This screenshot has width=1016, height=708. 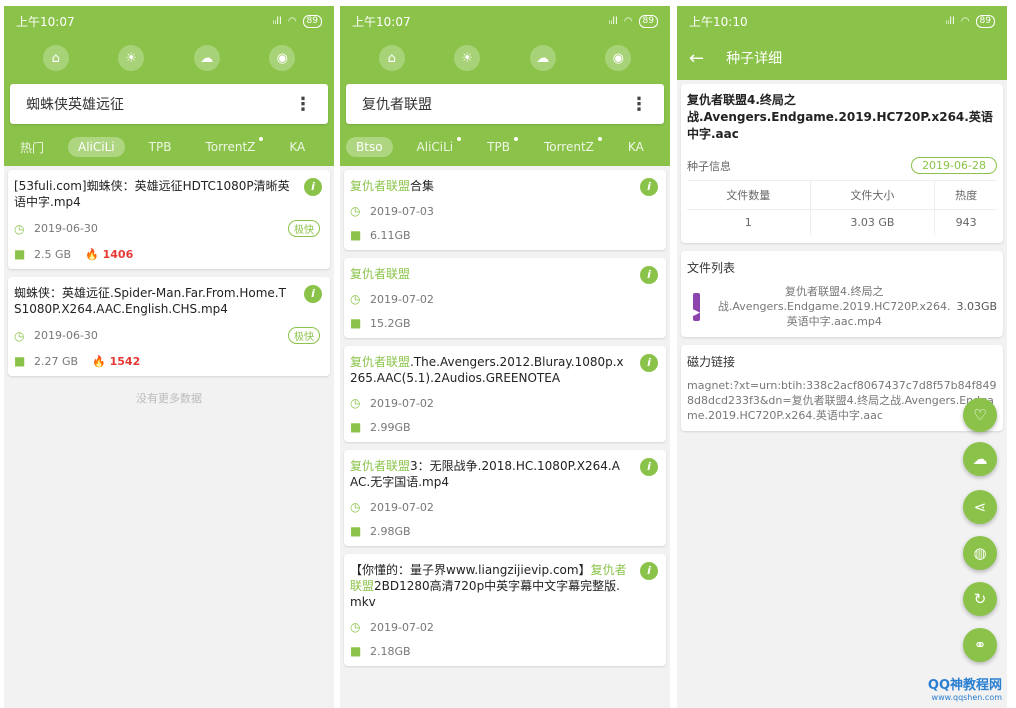 What do you see at coordinates (696, 306) in the screenshot?
I see `media-file-icon: ▶` at bounding box center [696, 306].